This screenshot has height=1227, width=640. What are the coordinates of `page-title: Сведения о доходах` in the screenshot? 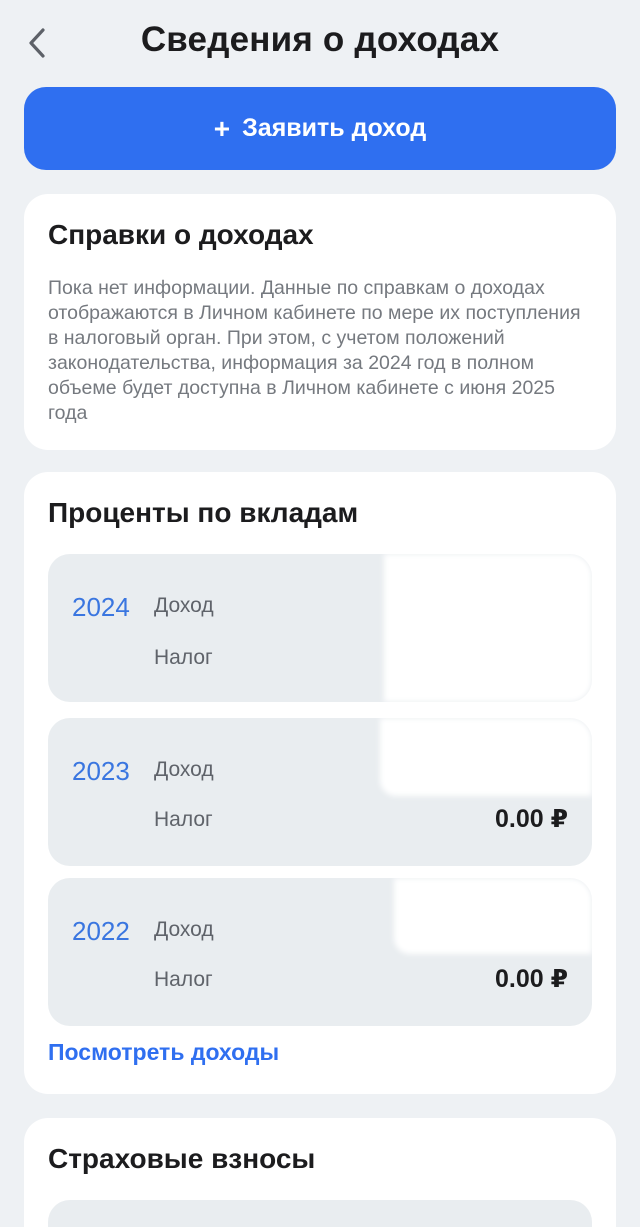 It's located at (320, 39).